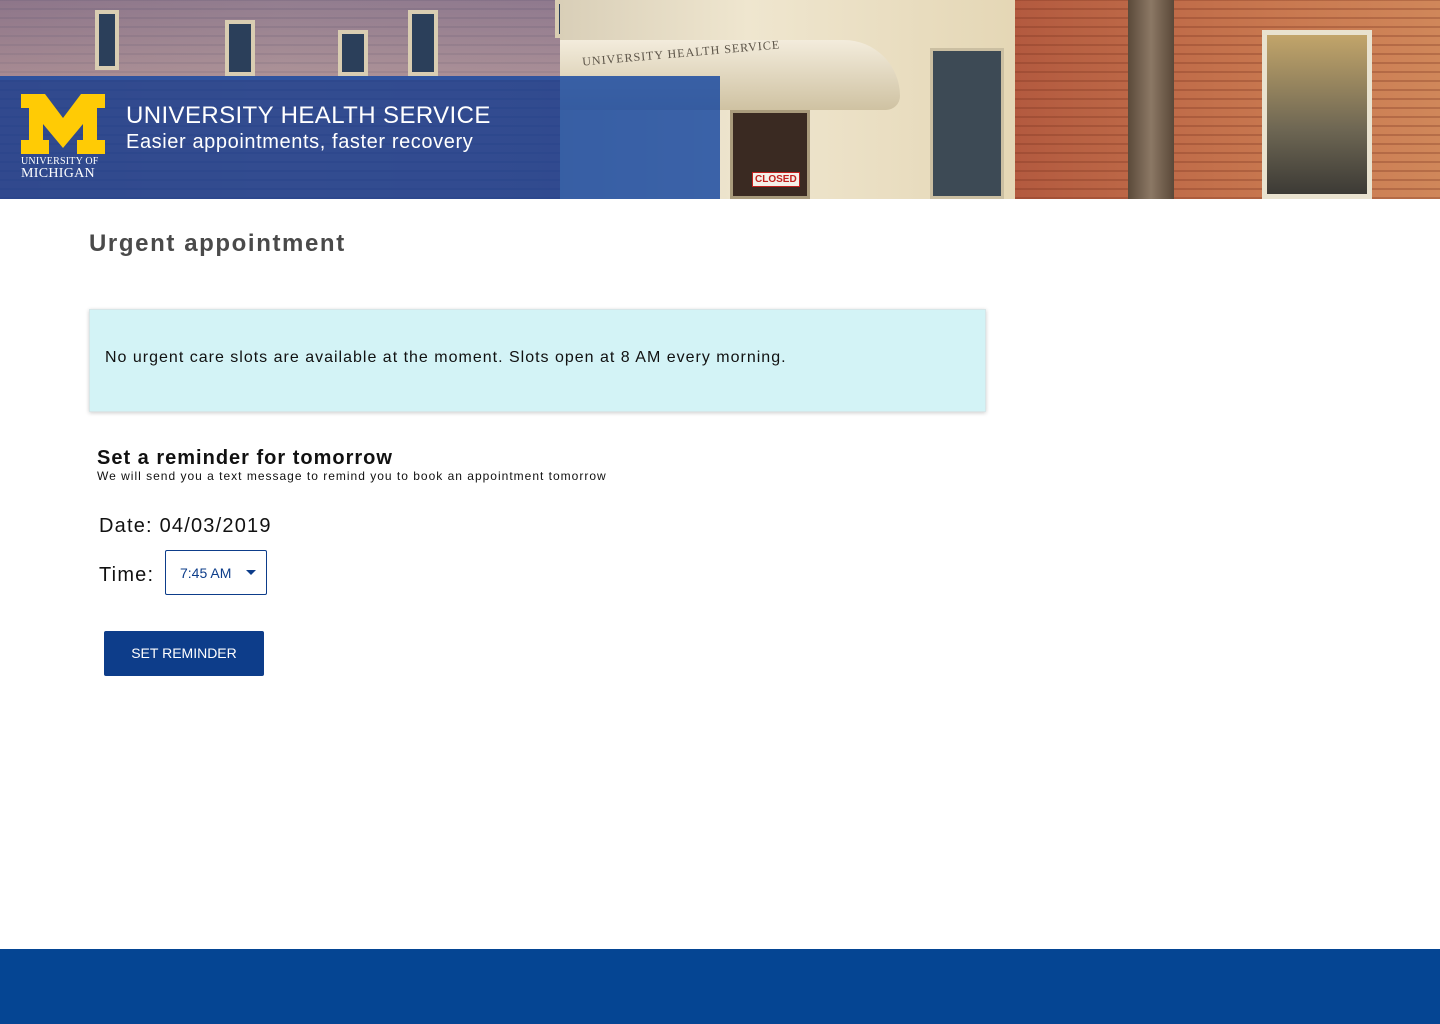  Describe the element at coordinates (126, 526) in the screenshot. I see `date-label: Date:` at that location.